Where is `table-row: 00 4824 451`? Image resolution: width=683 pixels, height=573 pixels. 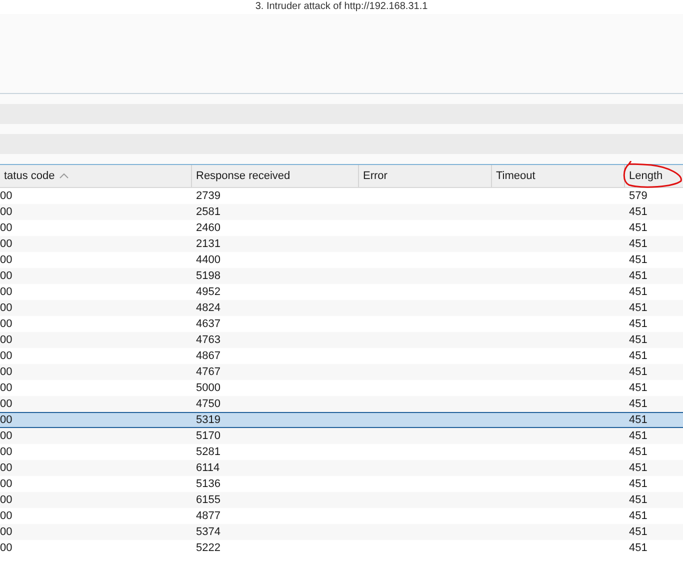
table-row: 00 4824 451 is located at coordinates (341, 308).